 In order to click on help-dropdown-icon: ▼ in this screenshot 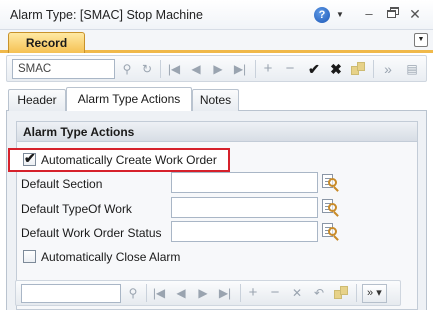, I will do `click(340, 14)`.